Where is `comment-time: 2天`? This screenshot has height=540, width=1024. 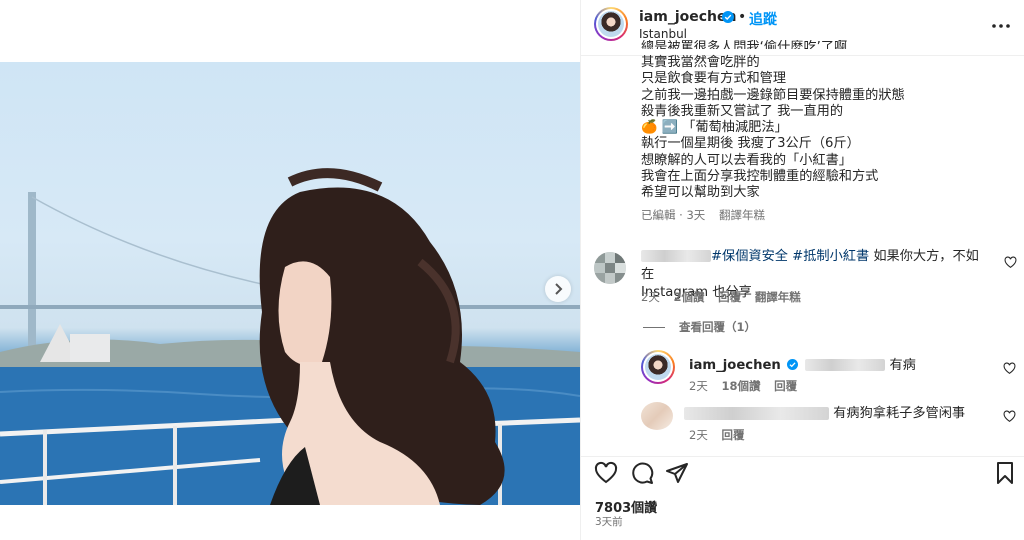 comment-time: 2天 is located at coordinates (650, 297).